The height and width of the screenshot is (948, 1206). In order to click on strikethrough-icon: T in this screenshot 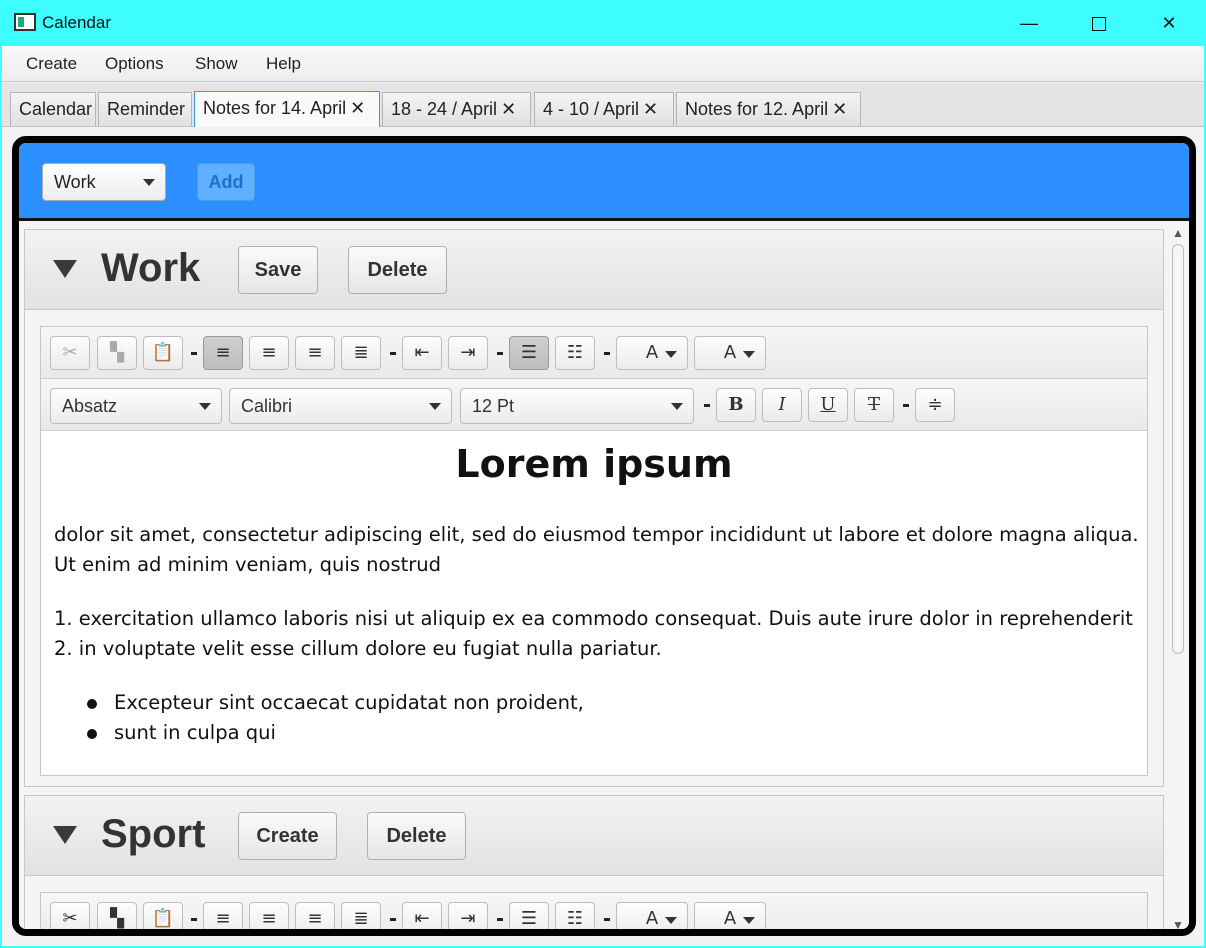, I will do `click(874, 405)`.